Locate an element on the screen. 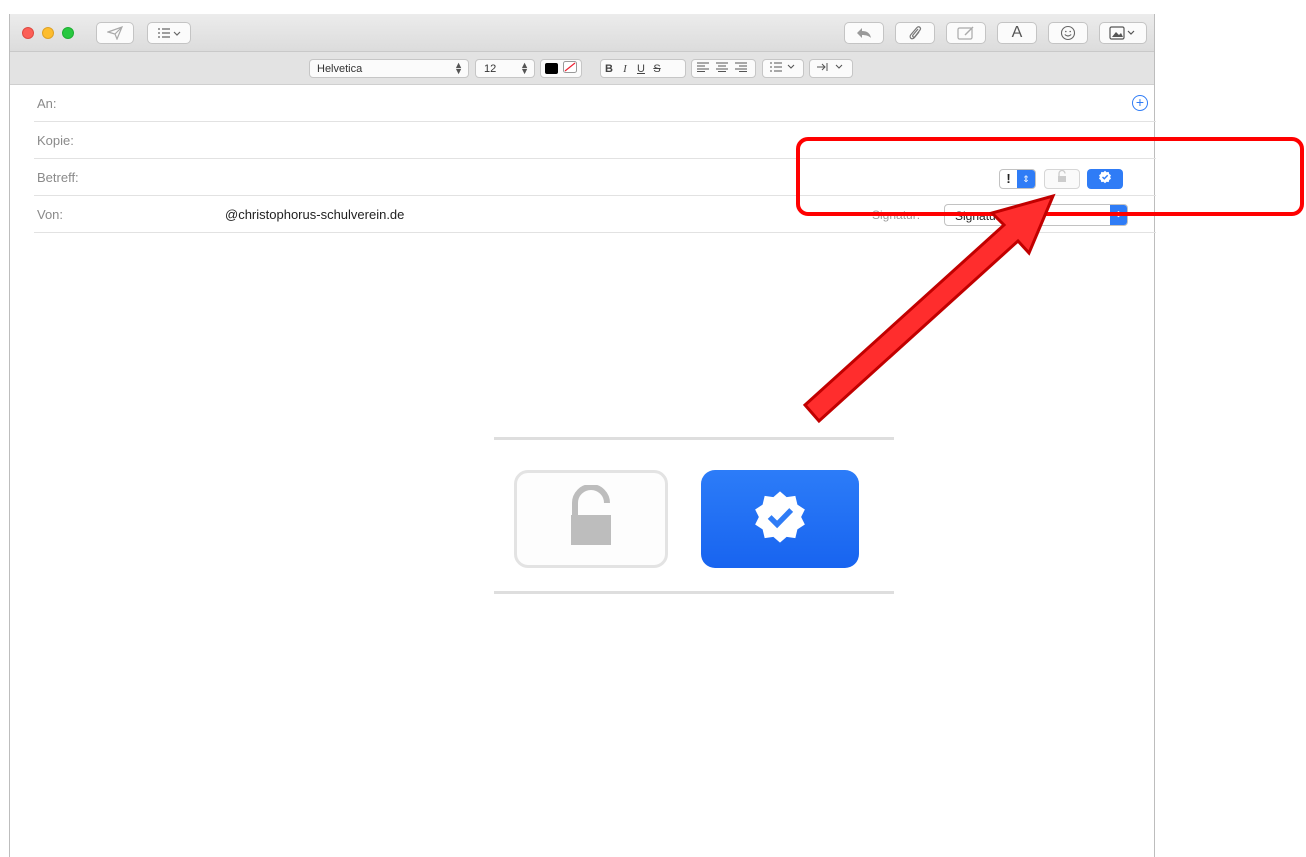  open-lock-icon is located at coordinates (591, 518).